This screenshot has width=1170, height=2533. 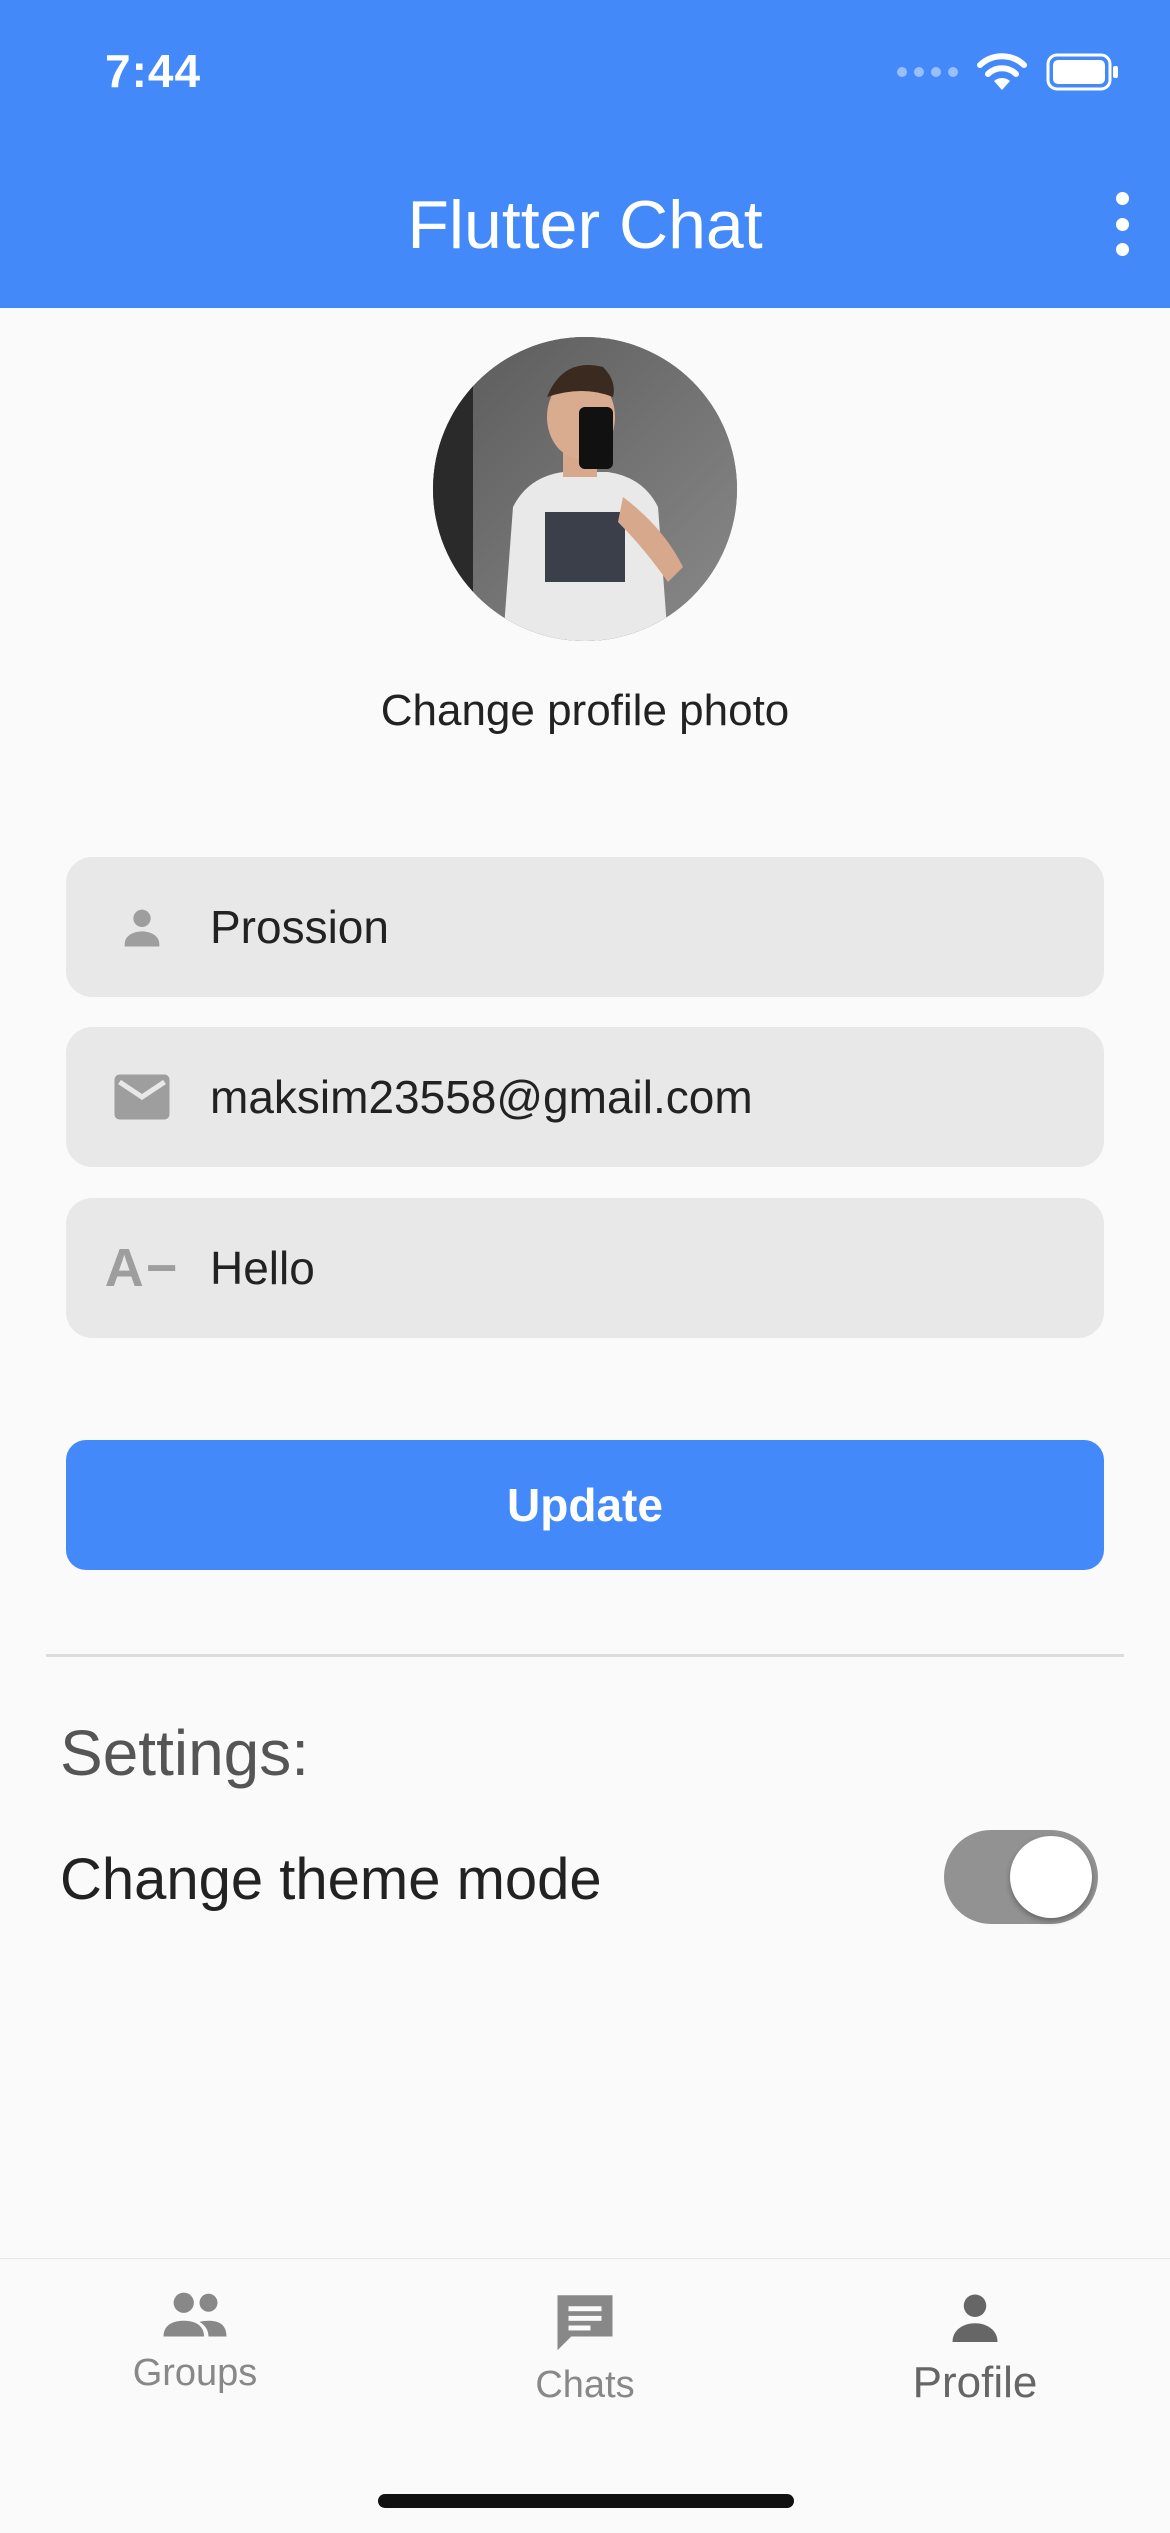 I want to click on status-time: 7:44, so click(x=153, y=71).